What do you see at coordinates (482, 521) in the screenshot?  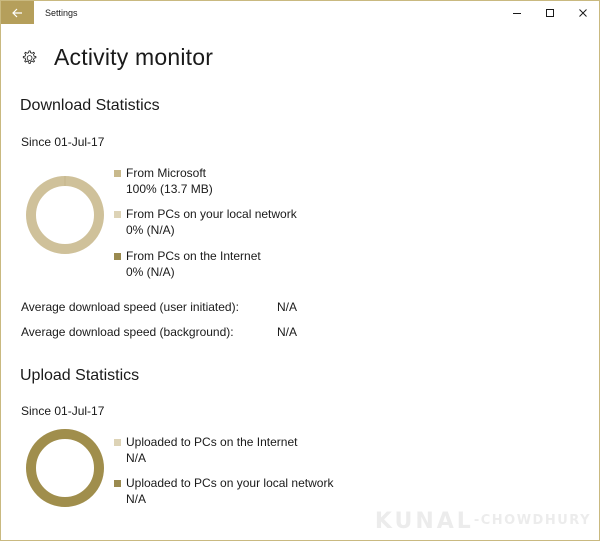 I see `watermark-logo: KUNAL-CHOWDHURY` at bounding box center [482, 521].